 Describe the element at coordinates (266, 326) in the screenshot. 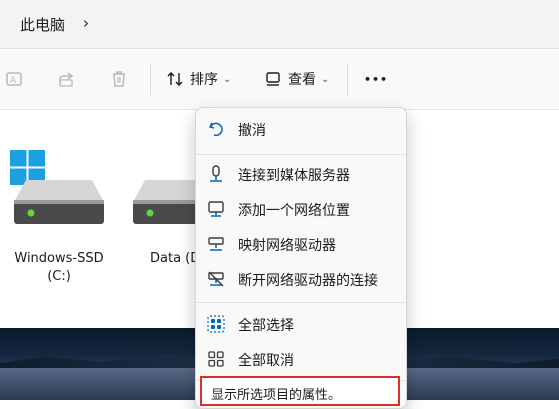

I see `menu-item-label: 全部选择` at that location.